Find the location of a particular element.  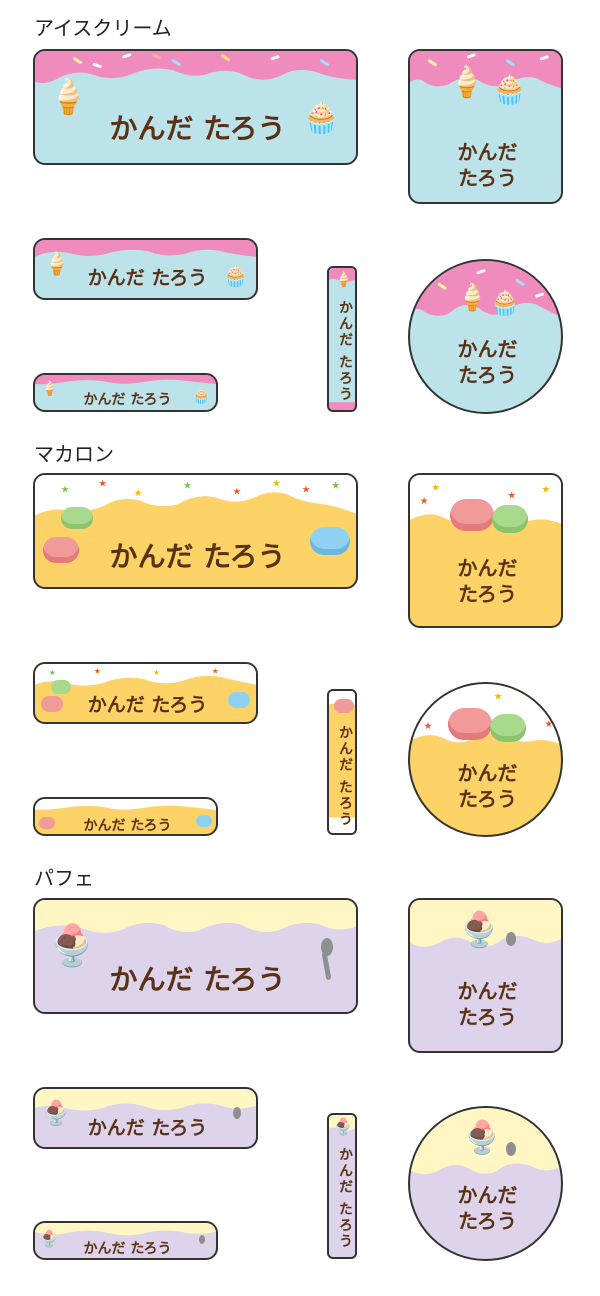

ice-label-vertical: 🍦 かんだ たろう is located at coordinates (342, 339).